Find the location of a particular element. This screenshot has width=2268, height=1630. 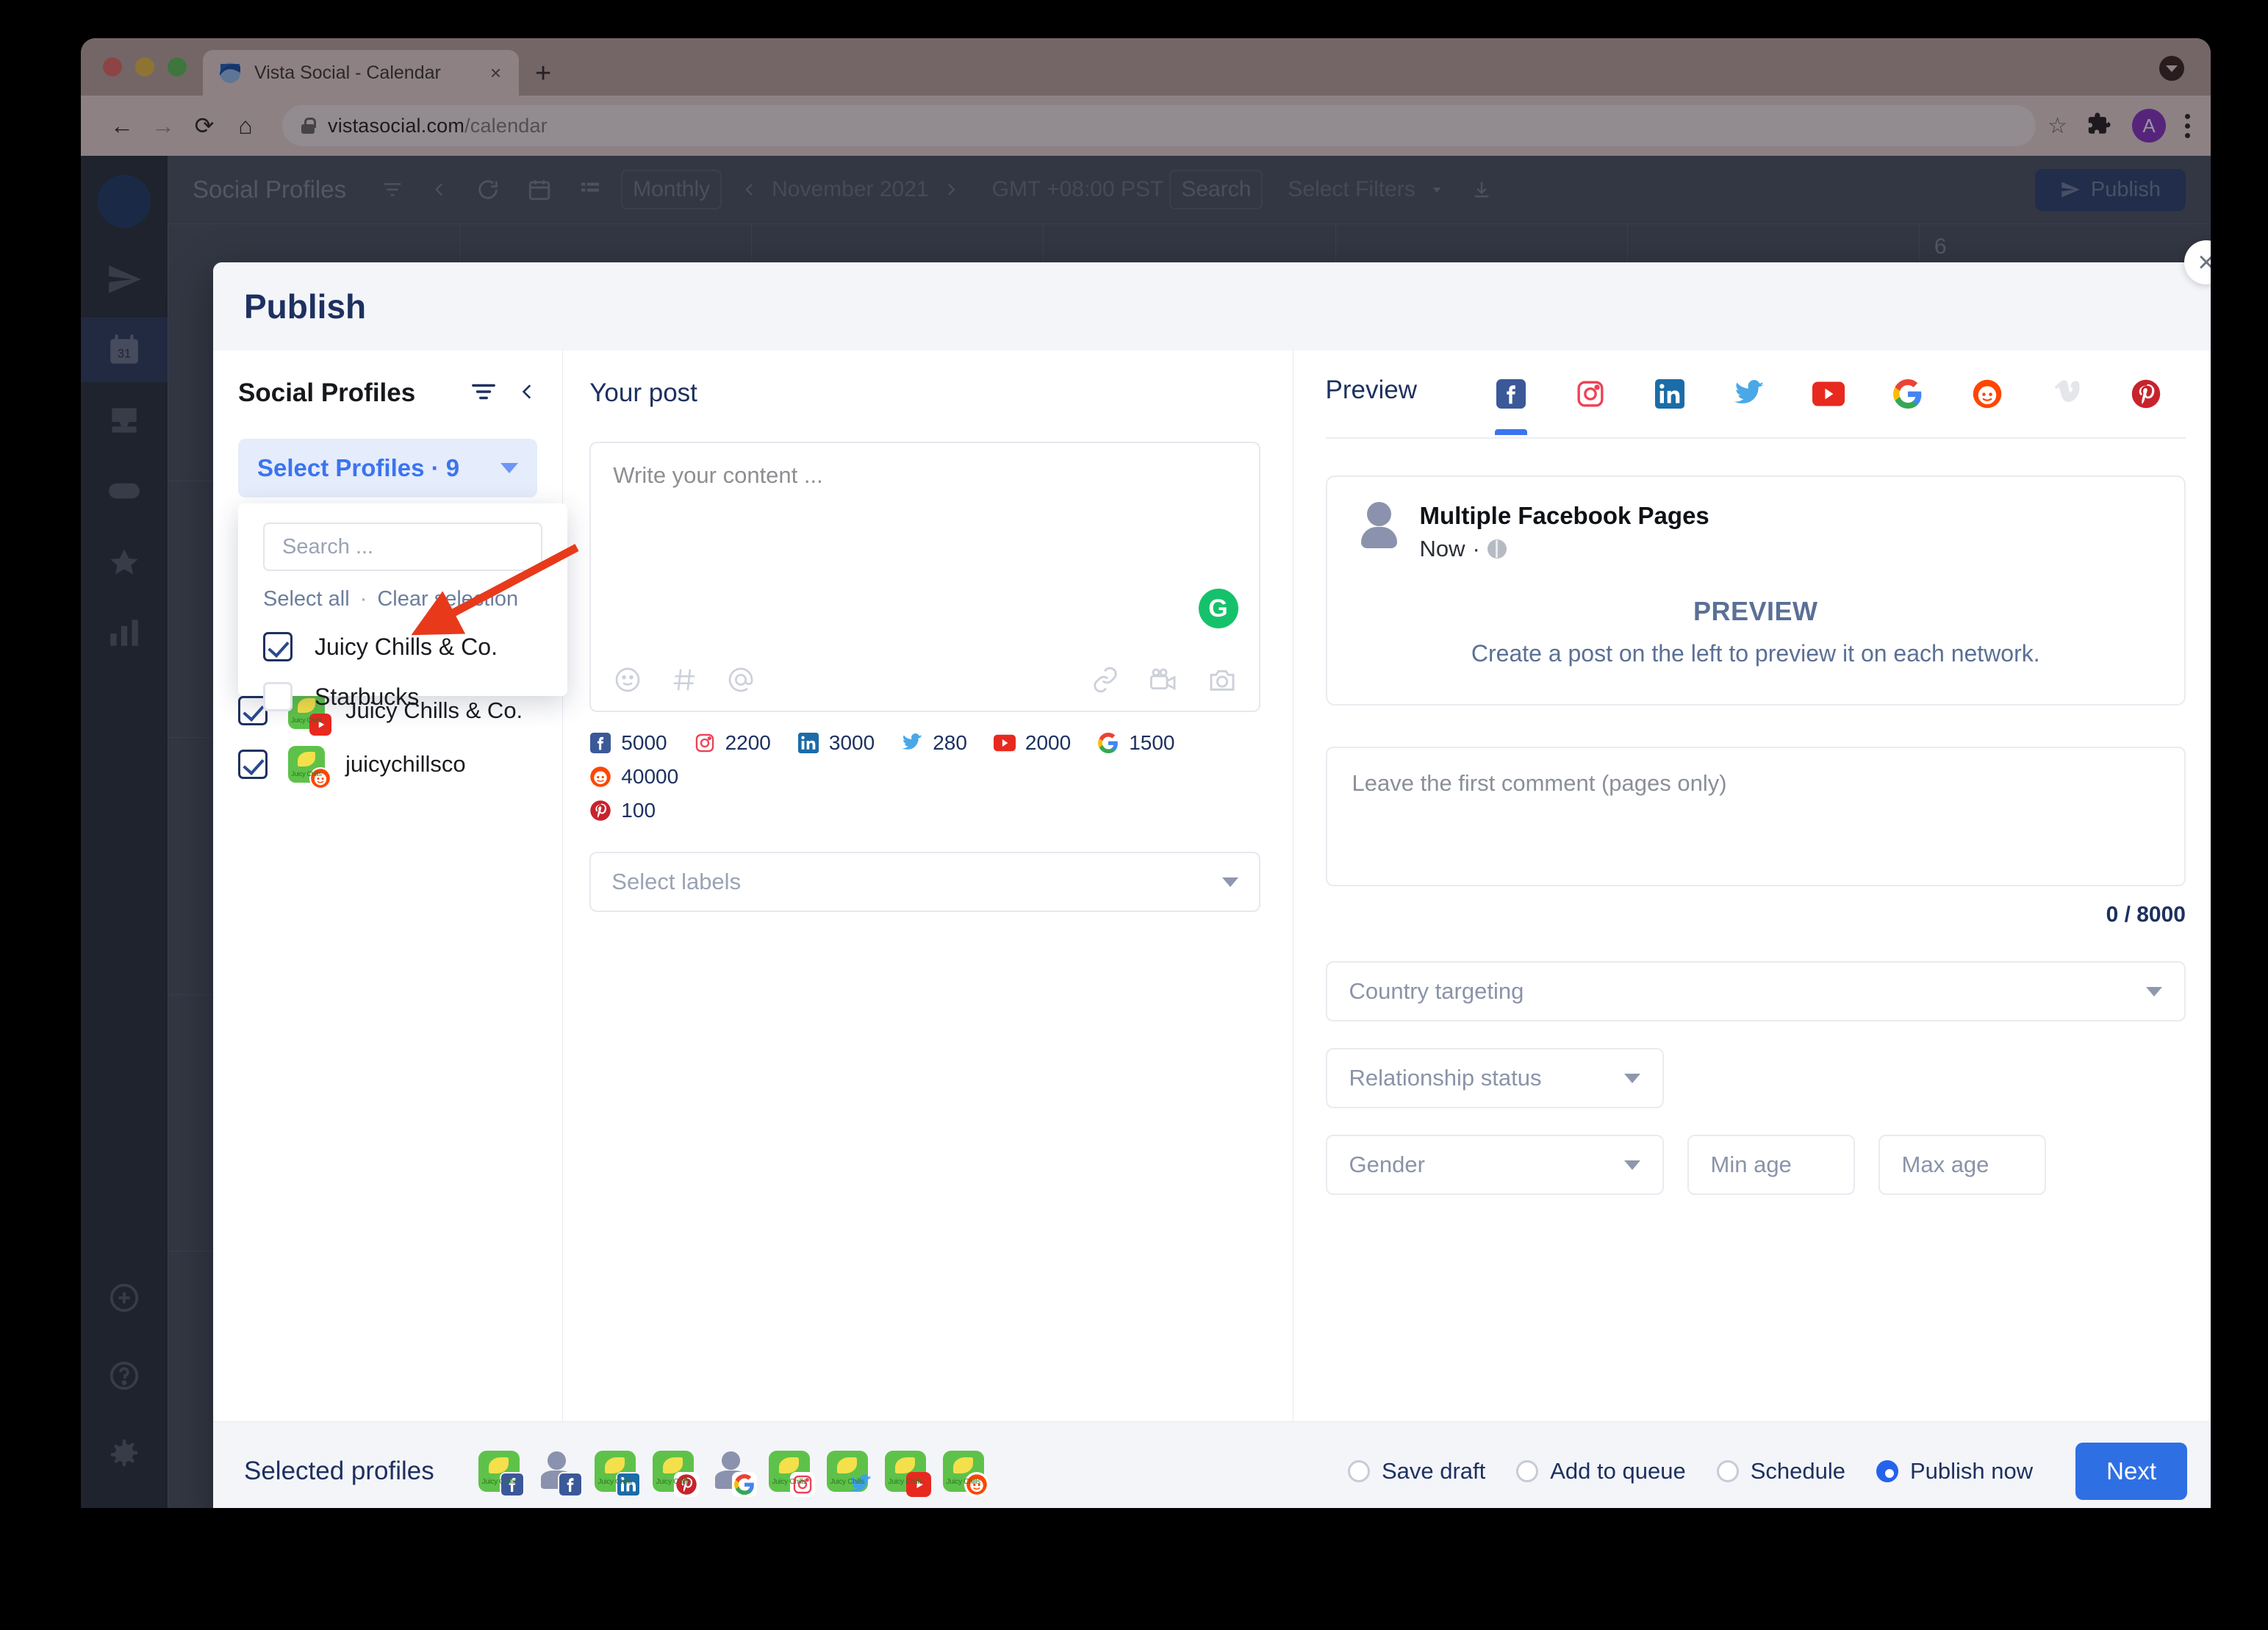

option-publish-now: Publish now is located at coordinates (1955, 1471).